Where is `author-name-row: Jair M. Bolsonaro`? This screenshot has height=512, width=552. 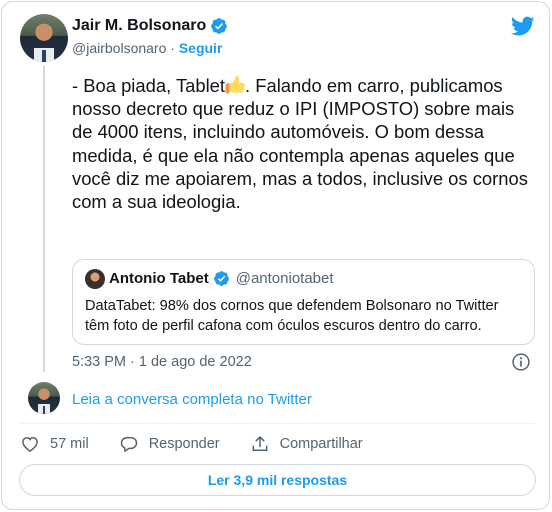
author-name-row: Jair M. Bolsonaro is located at coordinates (150, 26).